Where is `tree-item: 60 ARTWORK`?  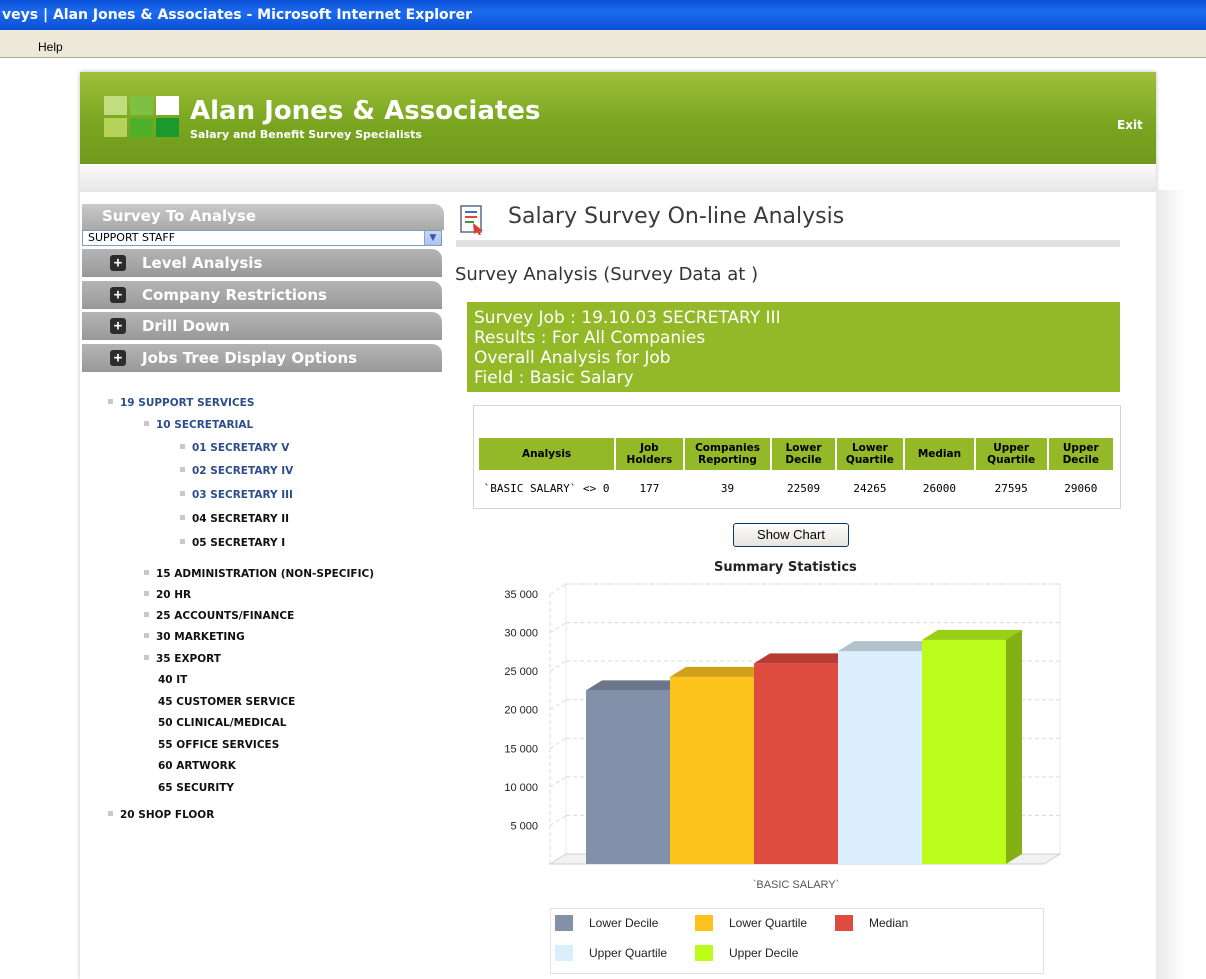 tree-item: 60 ARTWORK is located at coordinates (197, 766).